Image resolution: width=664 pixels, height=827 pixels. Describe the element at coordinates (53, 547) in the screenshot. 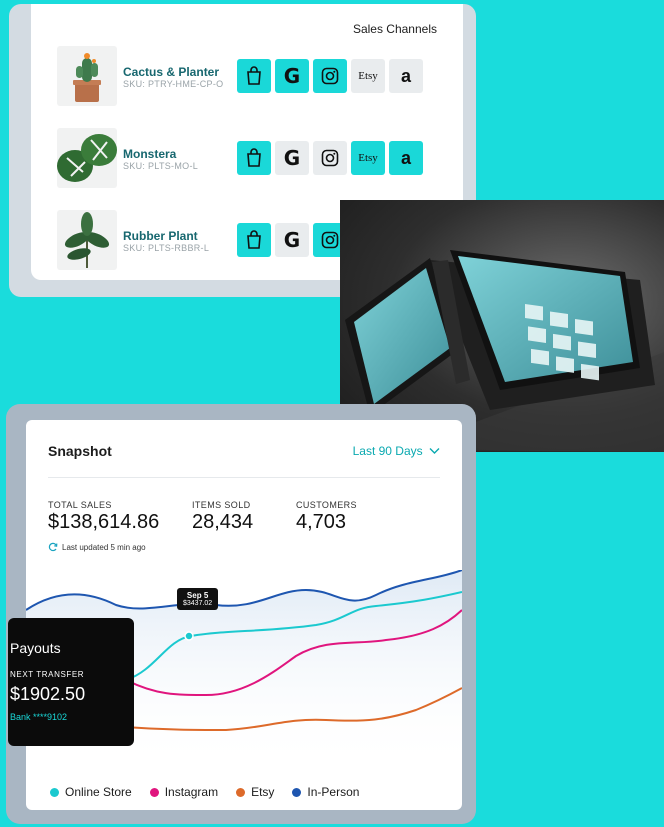

I see `refresh-icon` at that location.